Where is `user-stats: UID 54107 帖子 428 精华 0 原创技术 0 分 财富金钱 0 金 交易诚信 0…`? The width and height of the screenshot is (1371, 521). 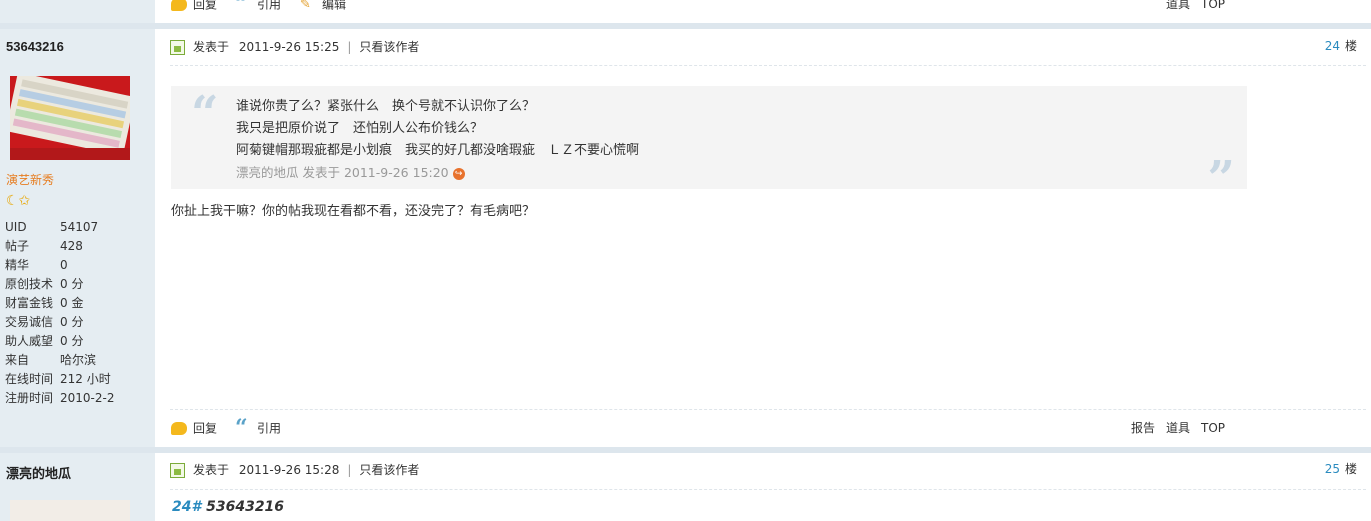
user-stats: UID 54107 帖子 428 精华 0 原创技术 0 分 财富金钱 0 金 交易诚信 0… is located at coordinates (59, 313).